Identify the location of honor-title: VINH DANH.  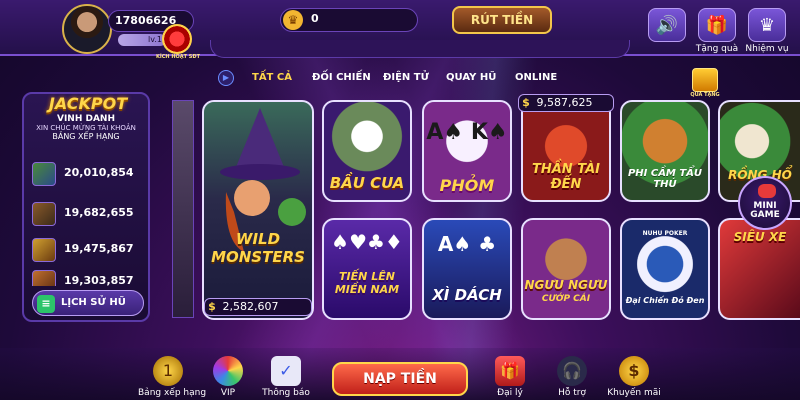
(85, 119).